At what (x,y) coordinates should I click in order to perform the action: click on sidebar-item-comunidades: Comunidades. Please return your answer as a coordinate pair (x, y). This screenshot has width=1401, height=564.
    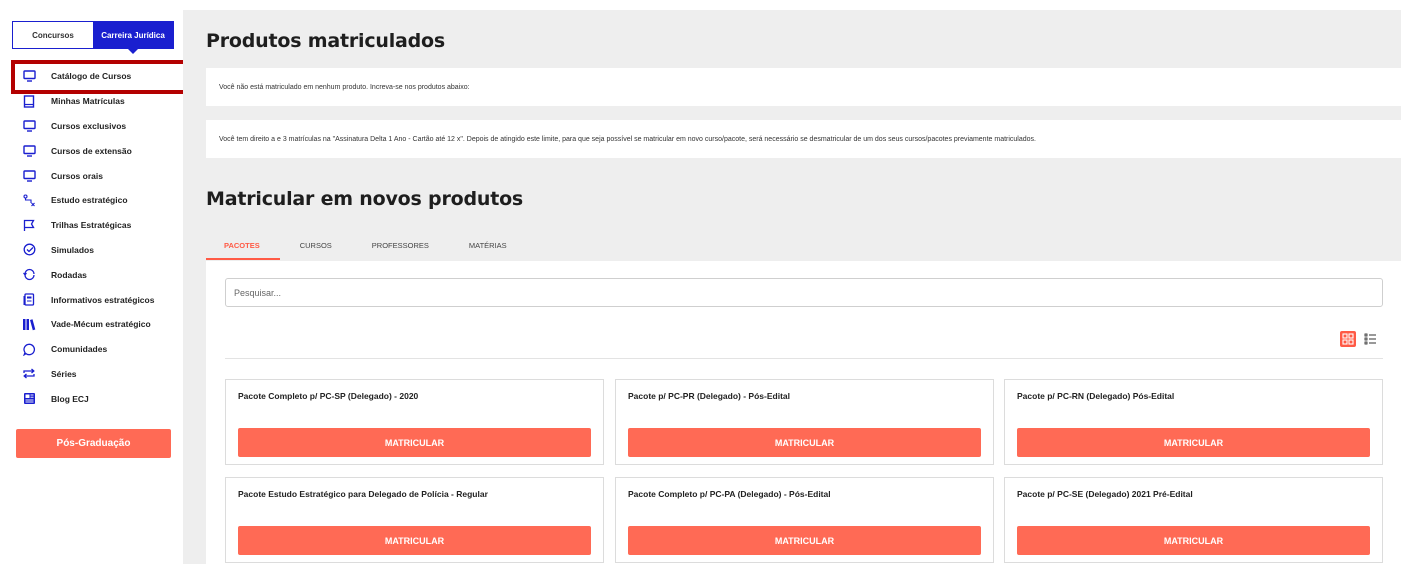
    Looking at the image, I should click on (91, 349).